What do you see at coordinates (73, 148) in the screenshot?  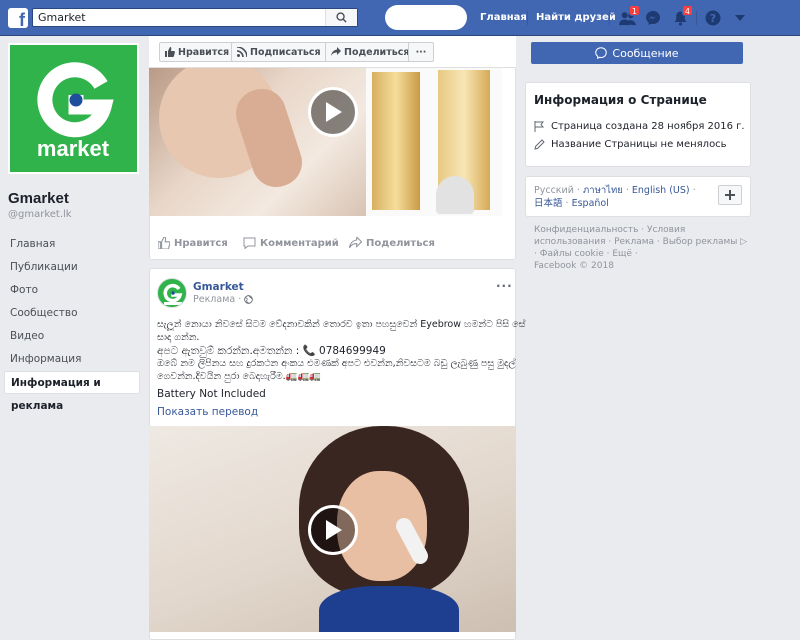 I see `svg-text: market` at bounding box center [73, 148].